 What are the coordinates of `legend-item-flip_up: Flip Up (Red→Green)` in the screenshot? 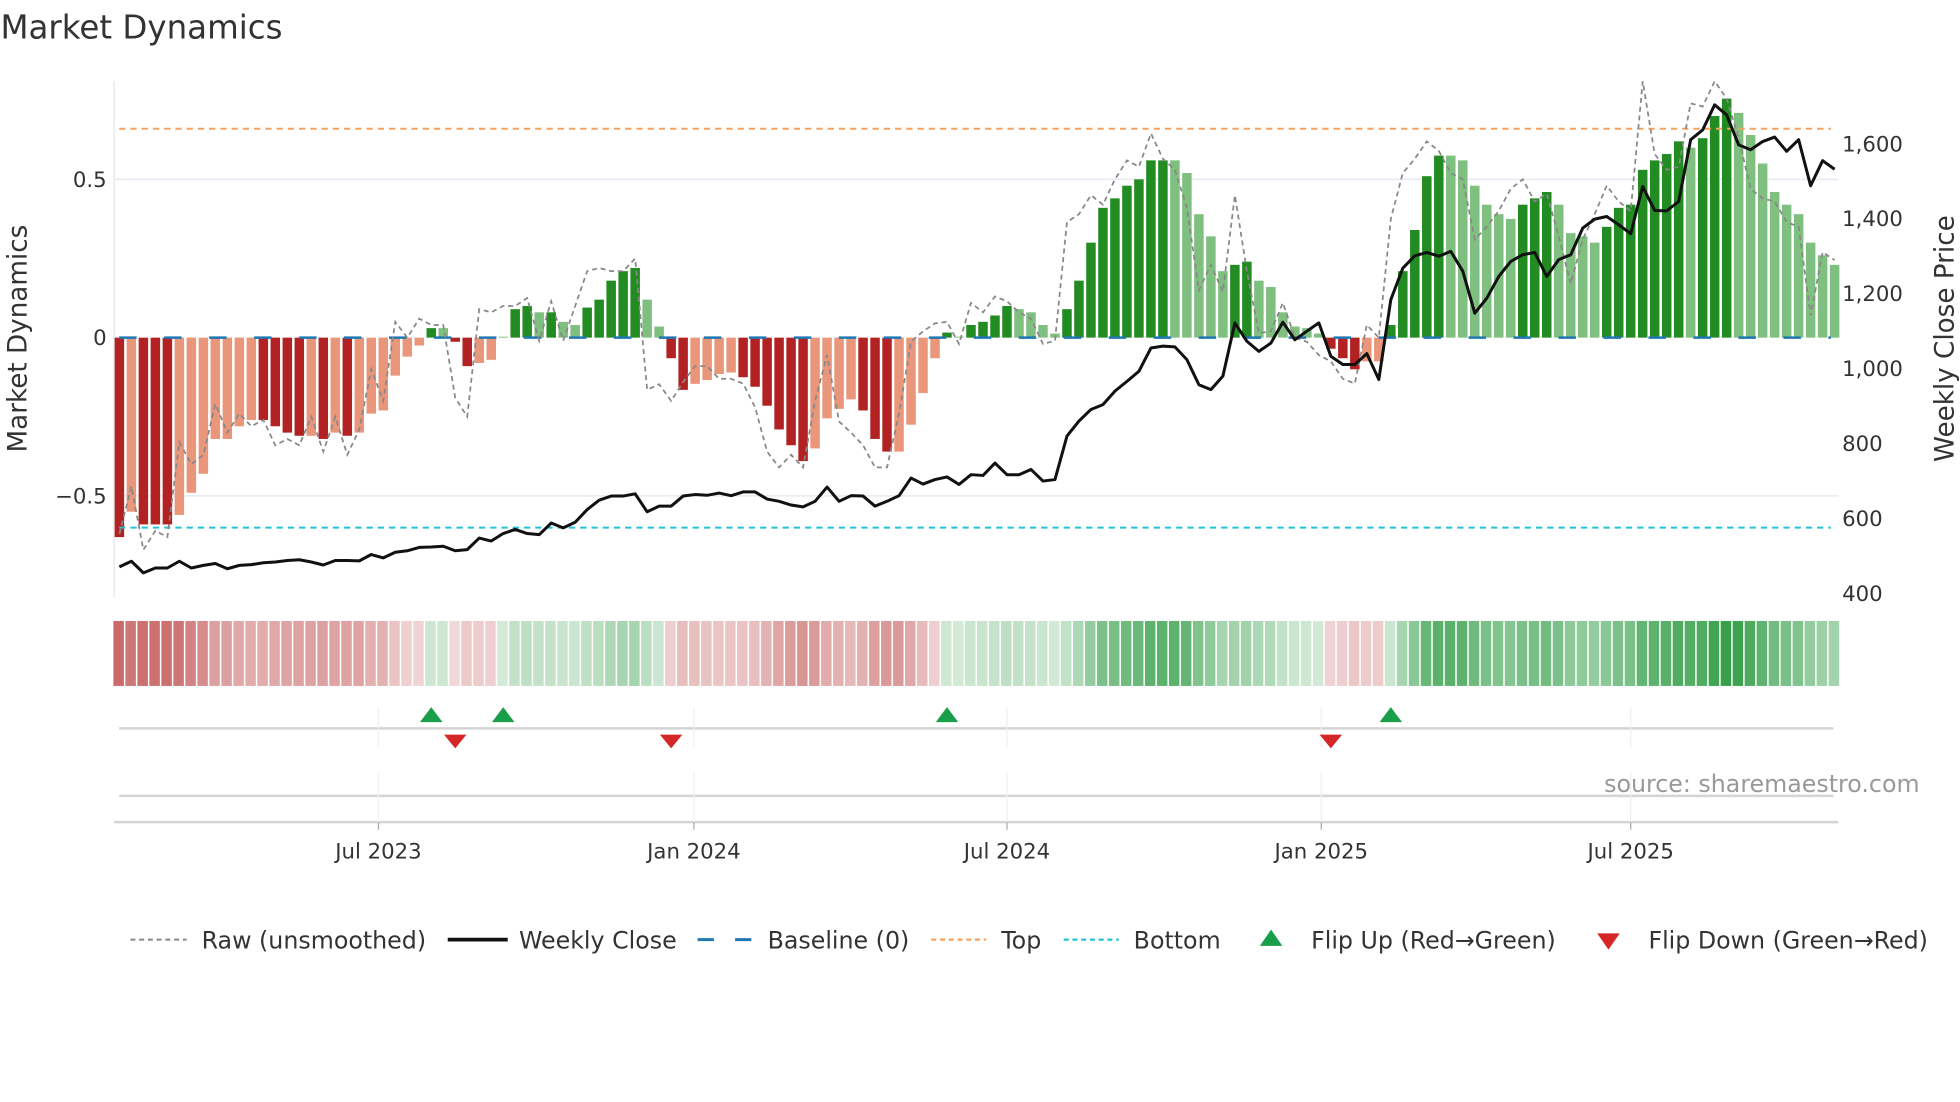 It's located at (1407, 940).